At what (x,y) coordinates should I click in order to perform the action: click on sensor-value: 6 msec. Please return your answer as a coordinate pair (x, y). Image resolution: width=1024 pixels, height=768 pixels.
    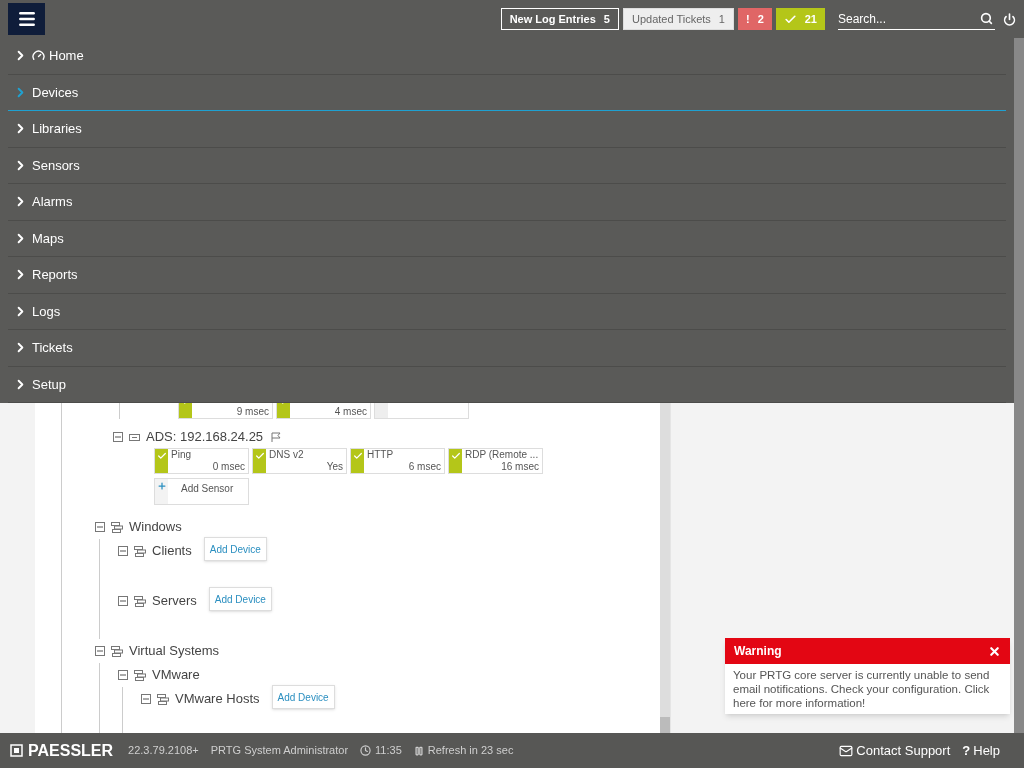
    Looking at the image, I should click on (424, 467).